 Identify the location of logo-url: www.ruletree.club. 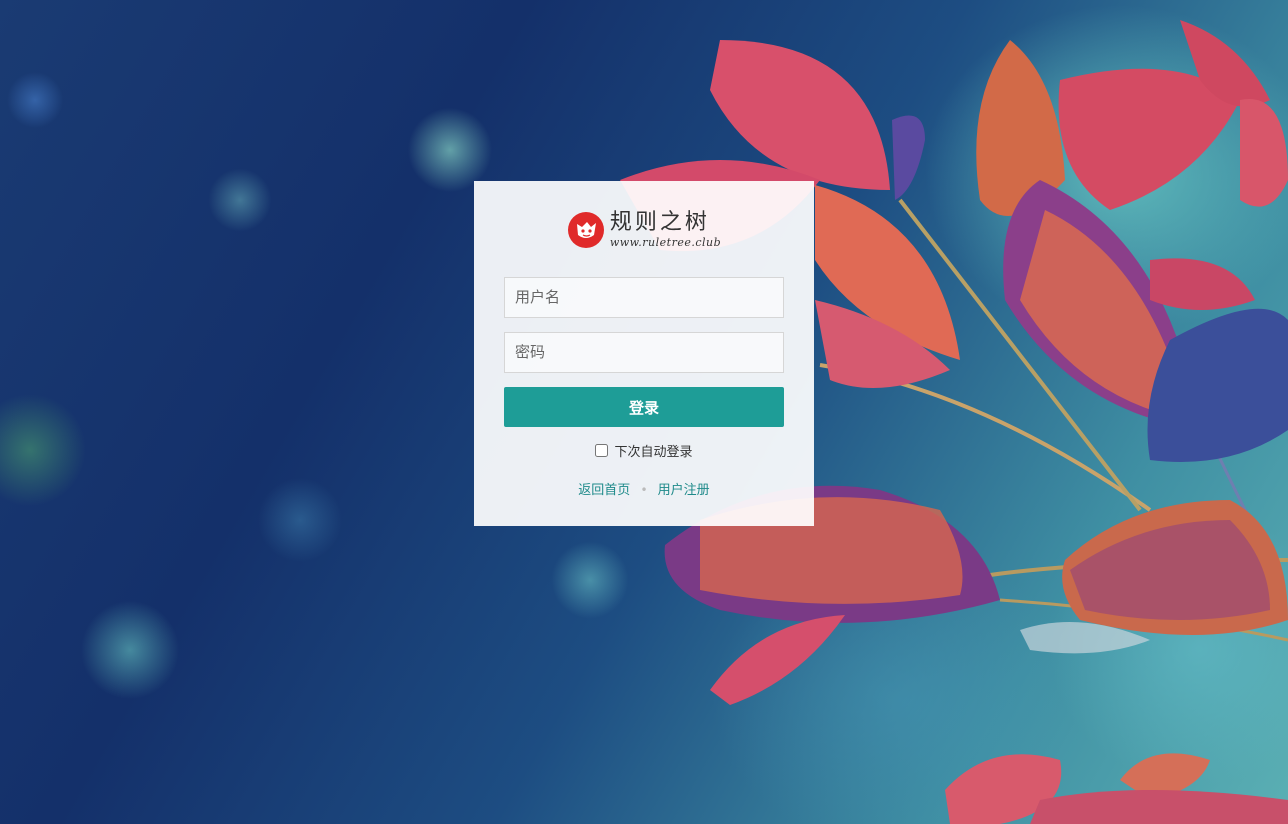
(665, 242).